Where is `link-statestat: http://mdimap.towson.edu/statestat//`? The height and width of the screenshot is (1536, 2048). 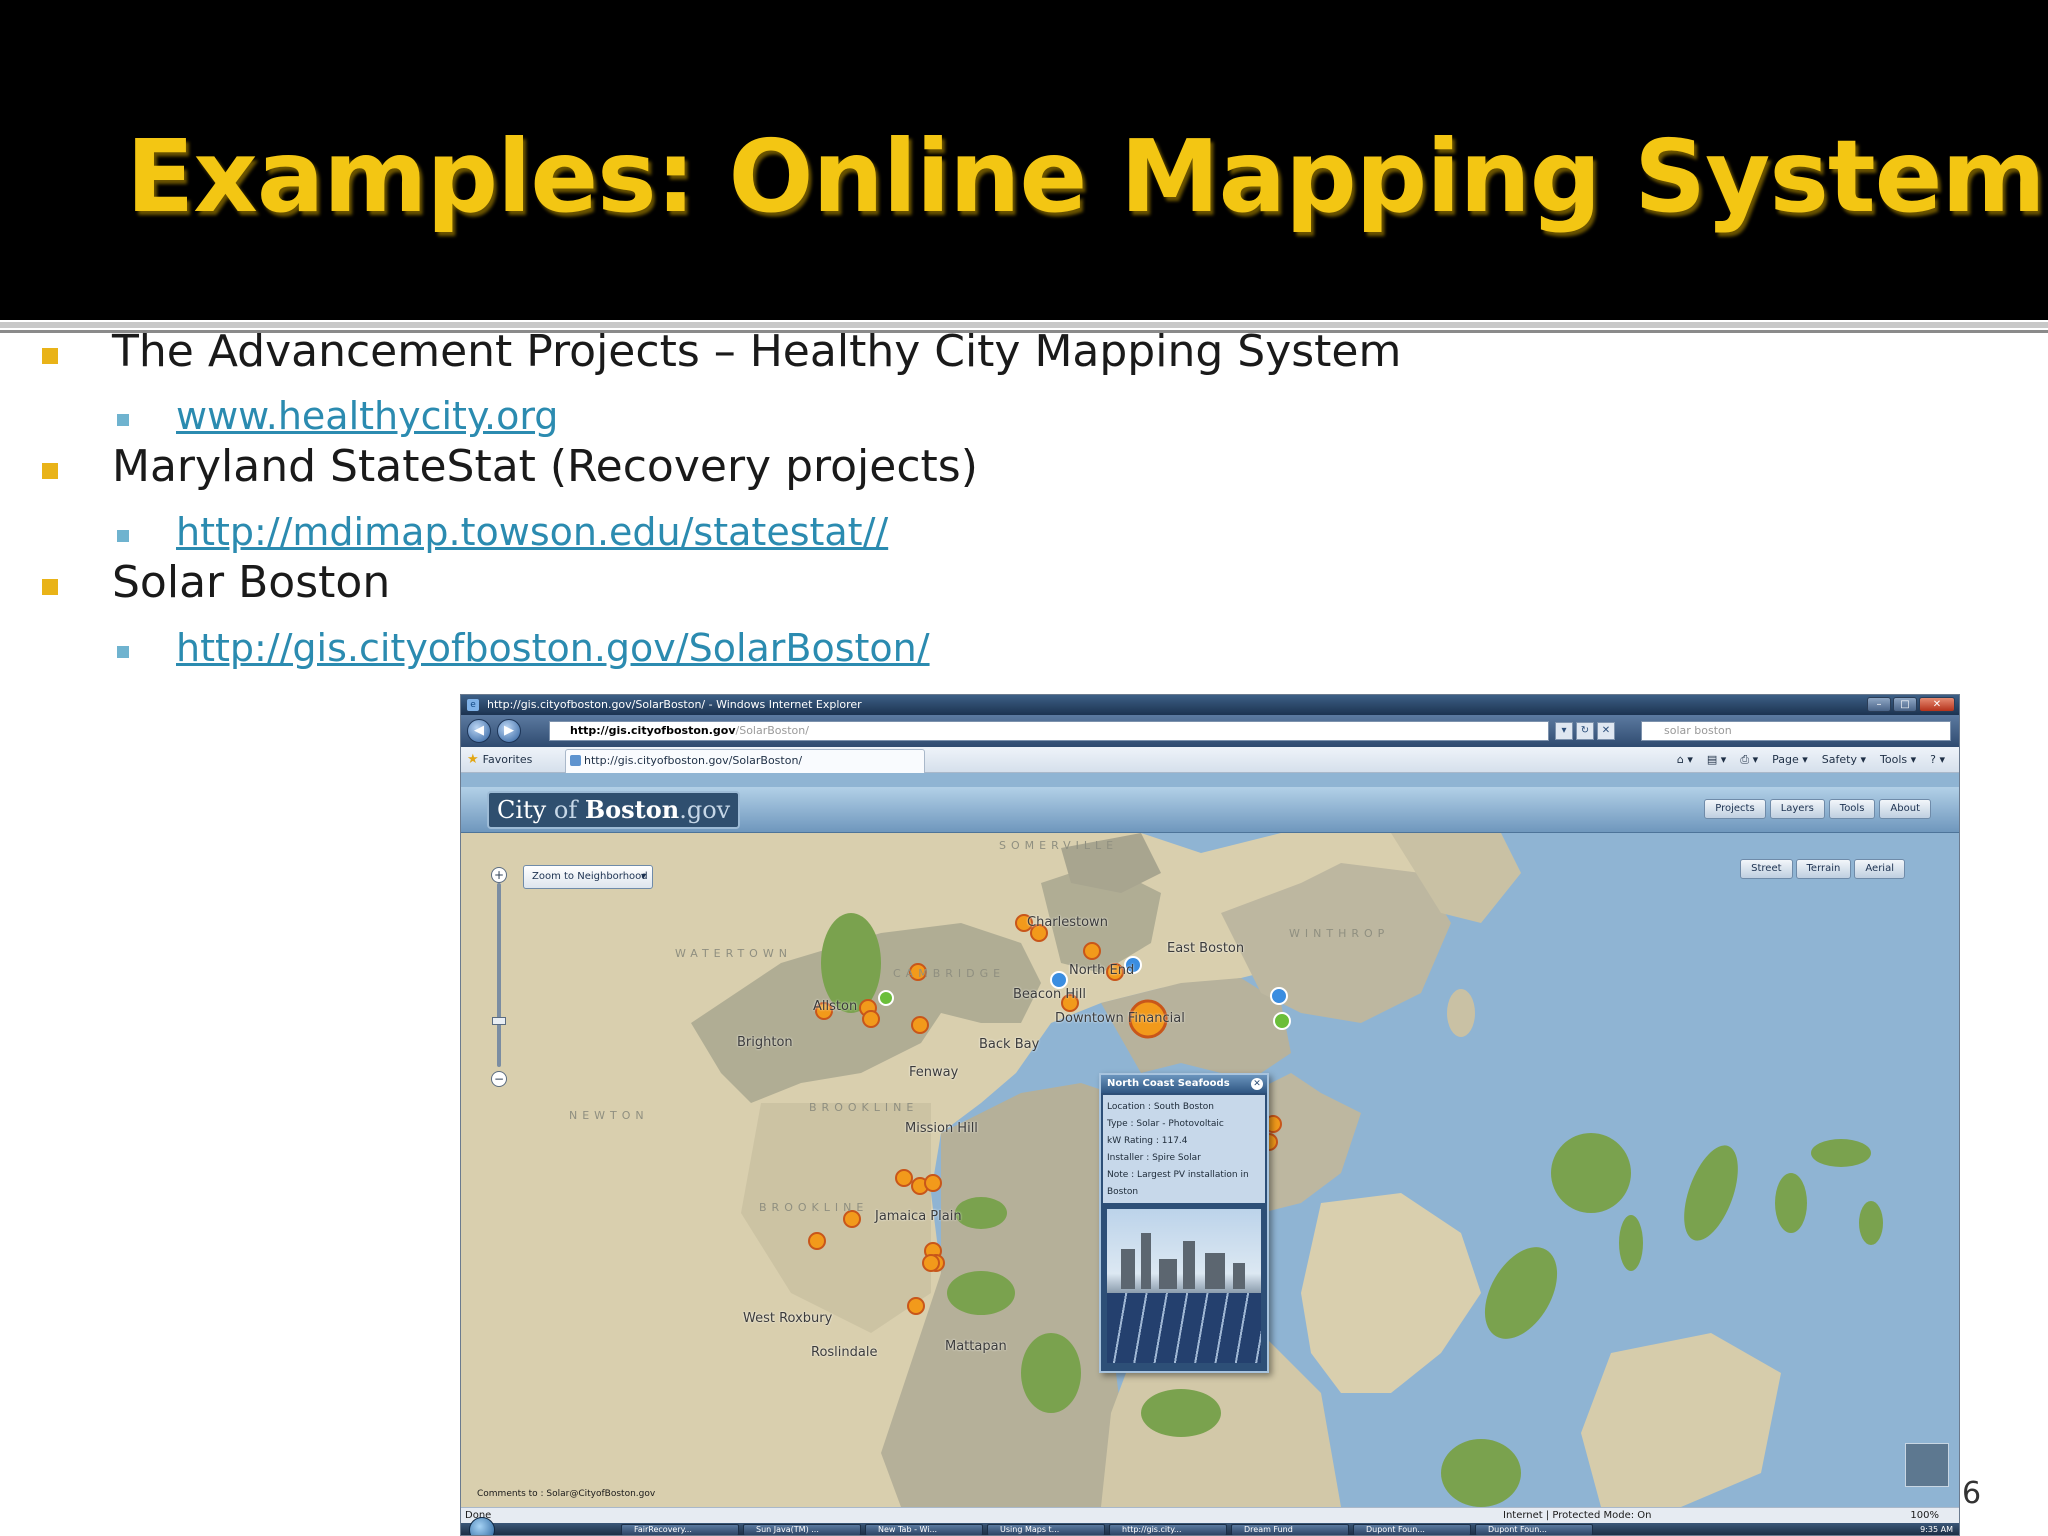 link-statestat: http://mdimap.towson.edu/statestat// is located at coordinates (502, 532).